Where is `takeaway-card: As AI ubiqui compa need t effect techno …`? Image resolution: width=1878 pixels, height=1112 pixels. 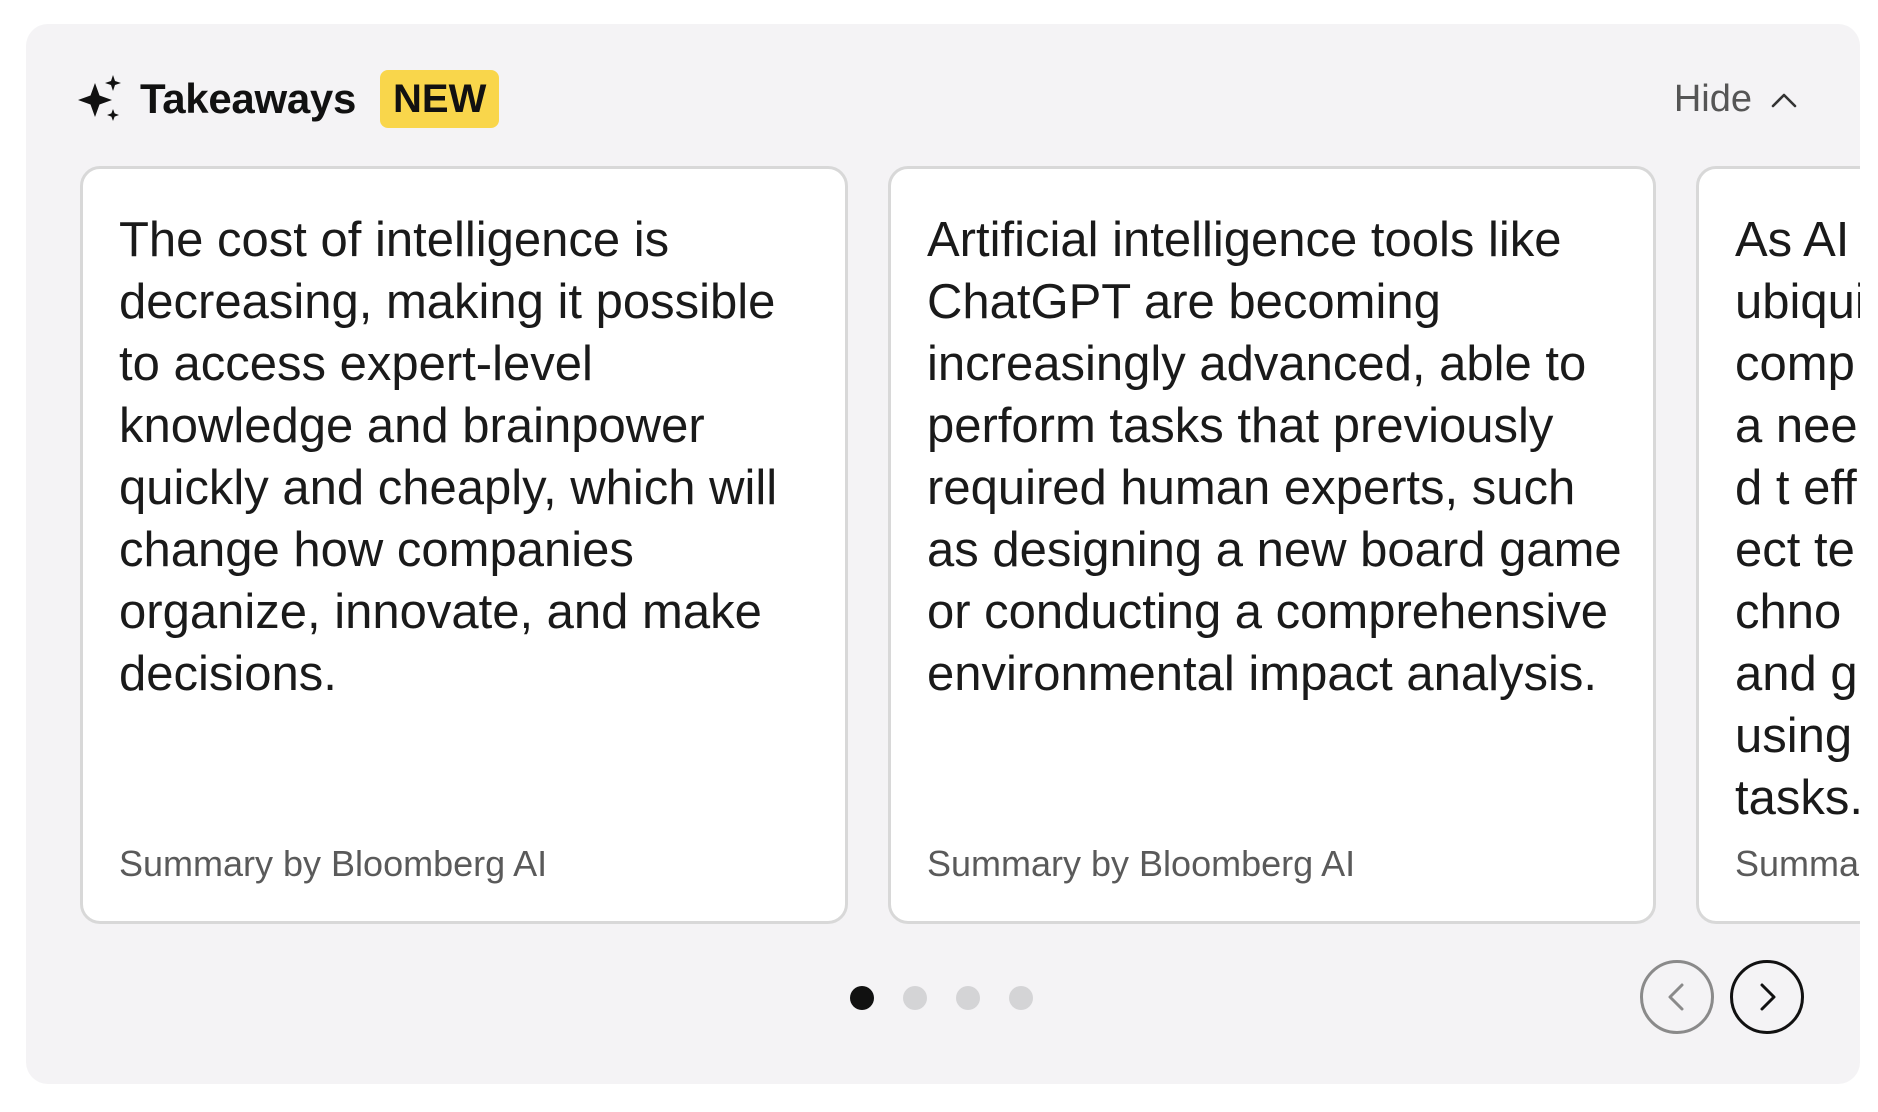
takeaway-card: As AI ubiqui compa need t effect techno … is located at coordinates (1778, 545).